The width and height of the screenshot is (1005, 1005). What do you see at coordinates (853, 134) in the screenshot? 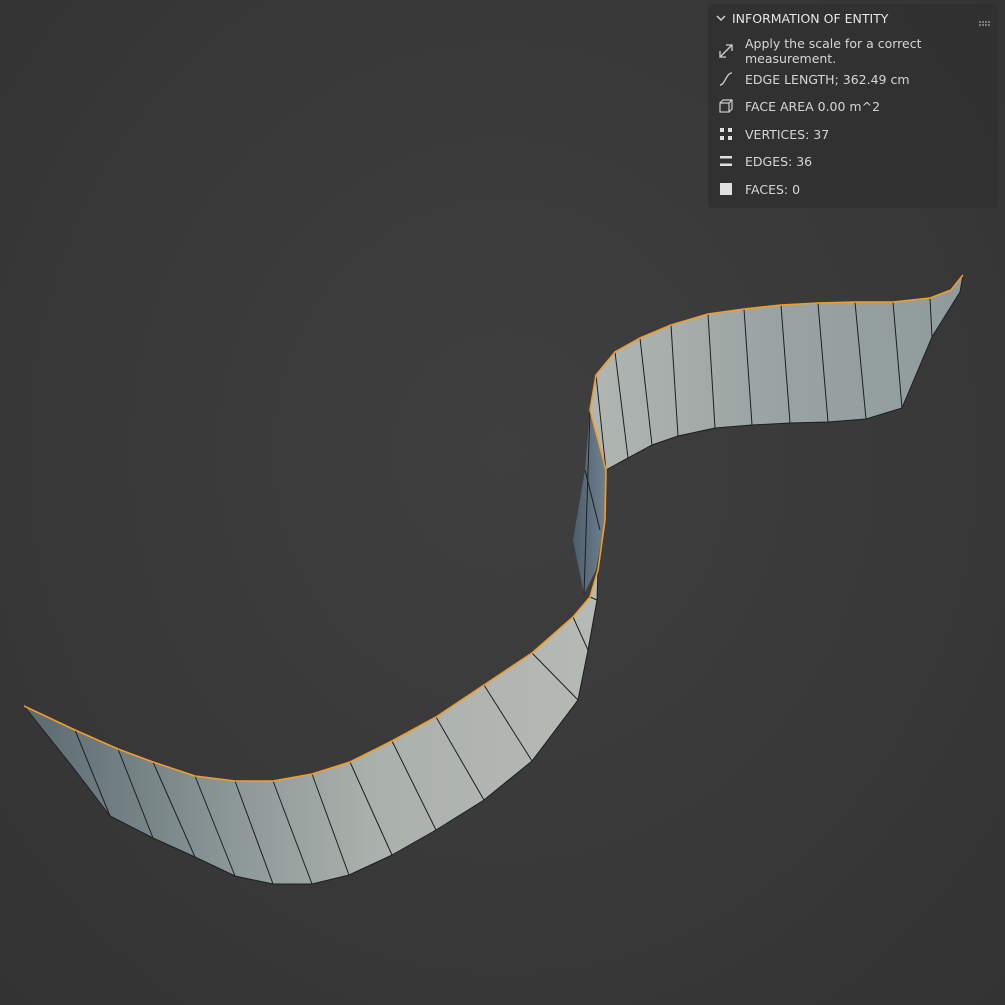
I see `info-row-vertices: VERTICES: 37` at bounding box center [853, 134].